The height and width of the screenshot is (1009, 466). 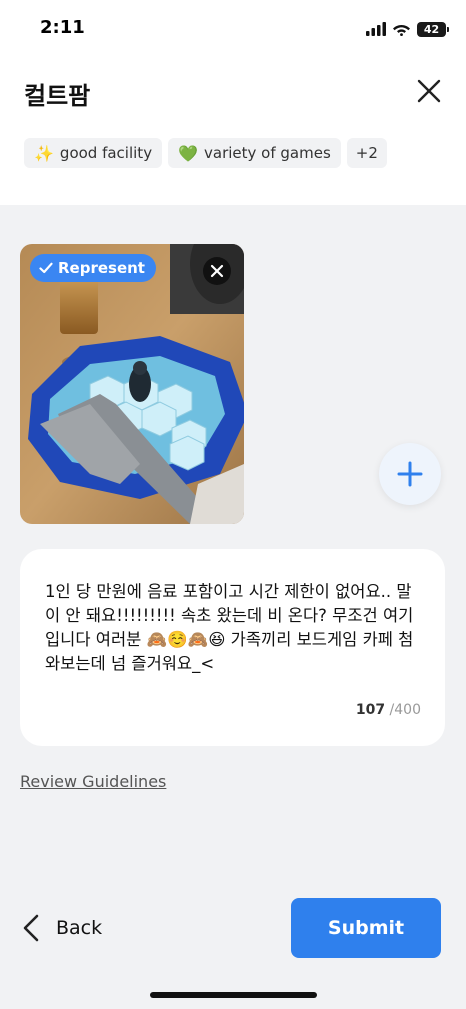 I want to click on review-photo: Represent, so click(x=132, y=384).